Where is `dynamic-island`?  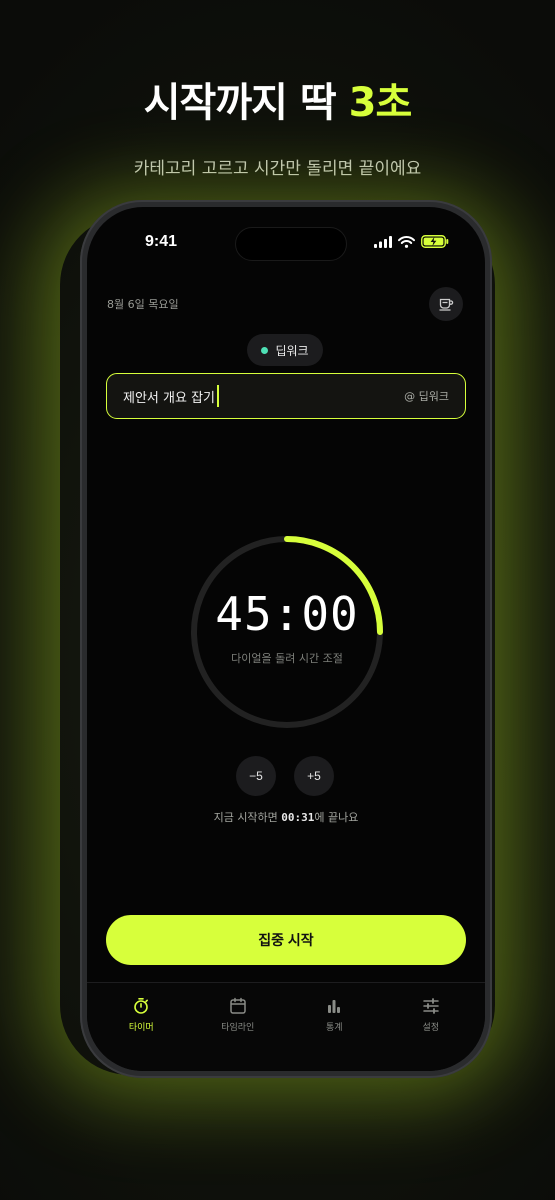
dynamic-island is located at coordinates (291, 244).